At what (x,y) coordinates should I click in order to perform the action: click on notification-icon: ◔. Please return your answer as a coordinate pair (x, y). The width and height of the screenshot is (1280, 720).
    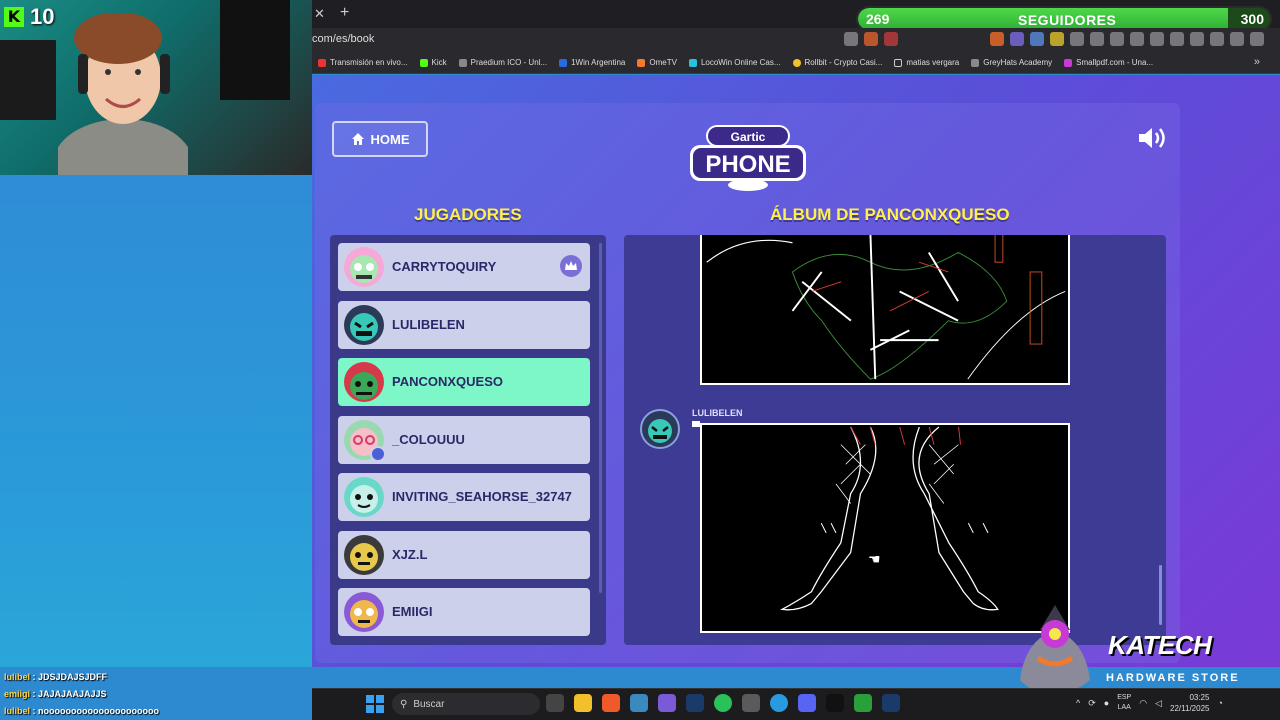
    Looking at the image, I should click on (1219, 703).